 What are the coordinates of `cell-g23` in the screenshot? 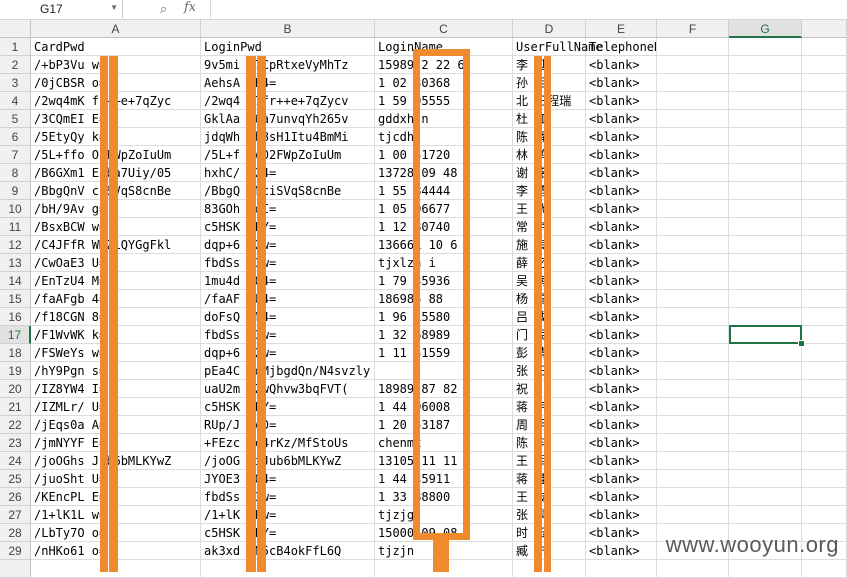 It's located at (765, 443).